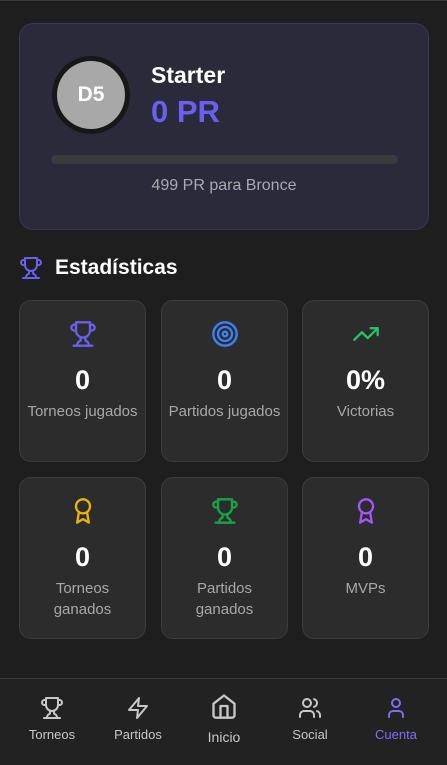 The width and height of the screenshot is (447, 765). I want to click on stat-card-torneos-jugados: 0 Torneos jugados, so click(82, 381).